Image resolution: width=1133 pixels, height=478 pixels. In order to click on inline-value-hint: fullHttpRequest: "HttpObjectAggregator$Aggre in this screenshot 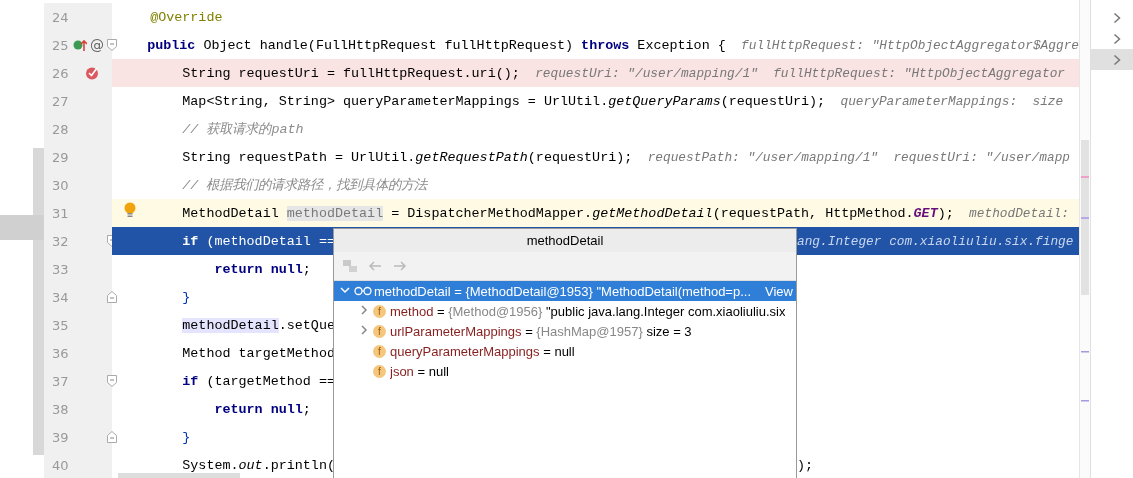, I will do `click(910, 45)`.